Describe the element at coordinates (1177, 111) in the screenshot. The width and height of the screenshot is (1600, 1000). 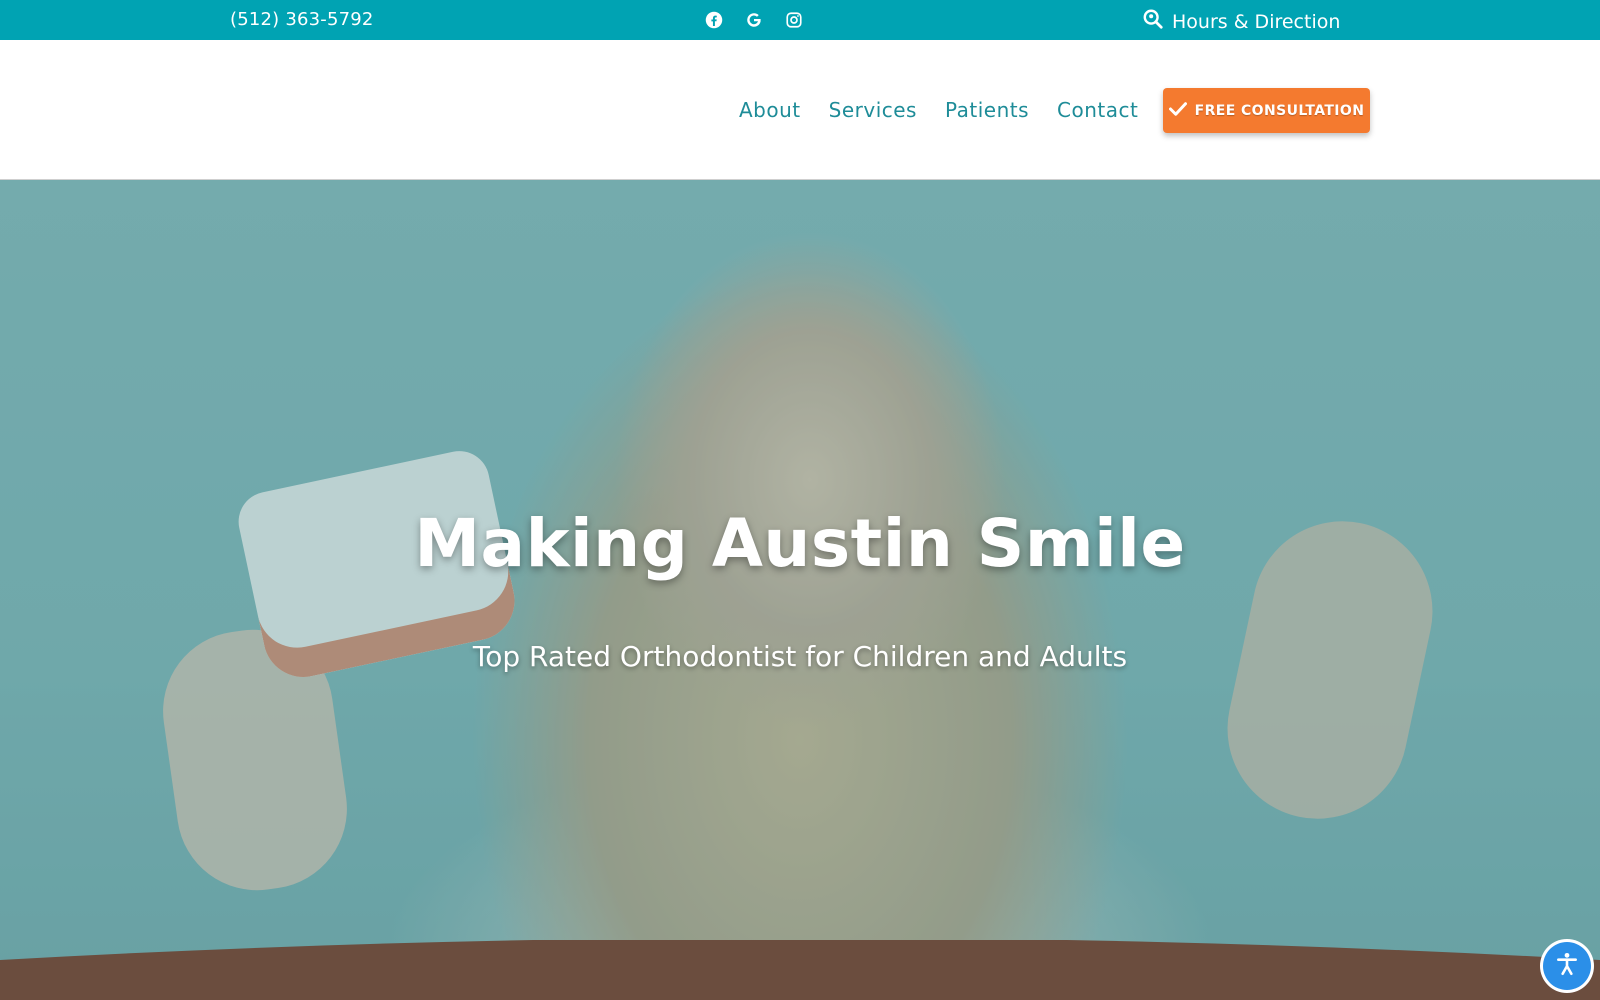
I see `checkmark-icon` at that location.